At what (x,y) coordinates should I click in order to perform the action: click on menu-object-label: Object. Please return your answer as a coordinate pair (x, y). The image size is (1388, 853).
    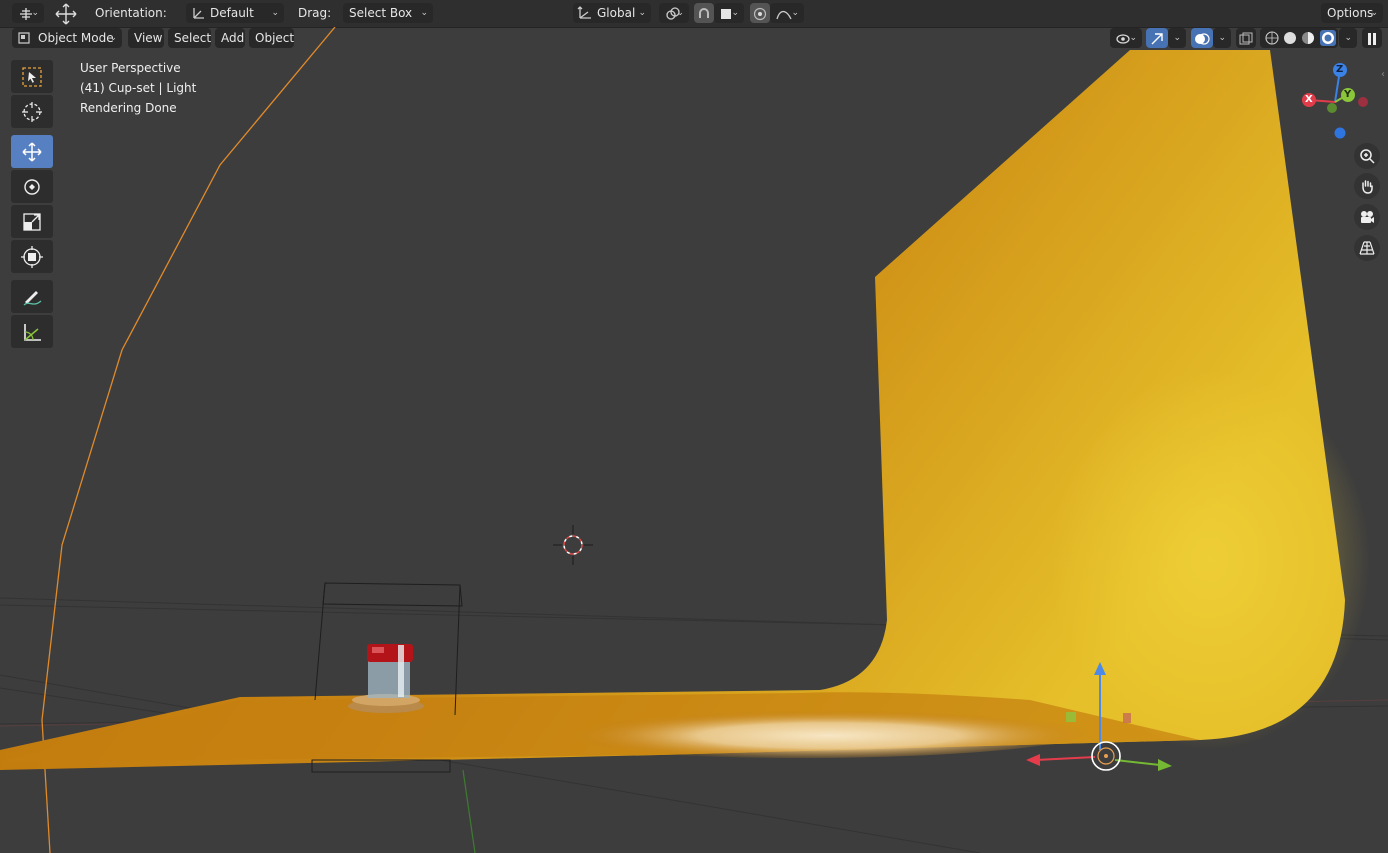
    Looking at the image, I should click on (275, 38).